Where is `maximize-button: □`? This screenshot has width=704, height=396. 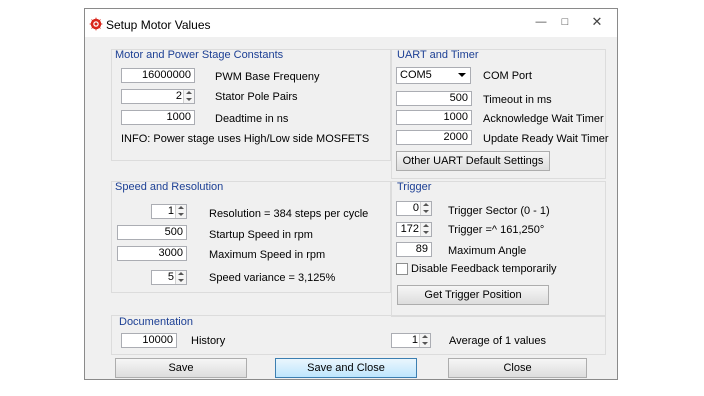 maximize-button: □ is located at coordinates (565, 22).